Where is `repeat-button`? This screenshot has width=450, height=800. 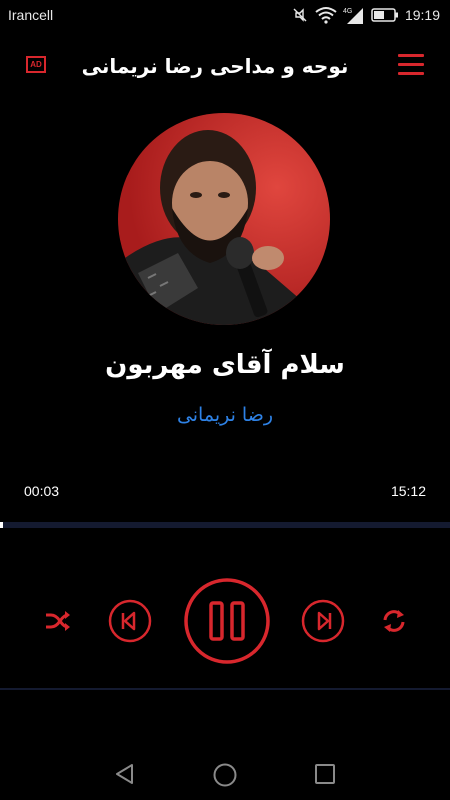
repeat-button is located at coordinates (394, 621).